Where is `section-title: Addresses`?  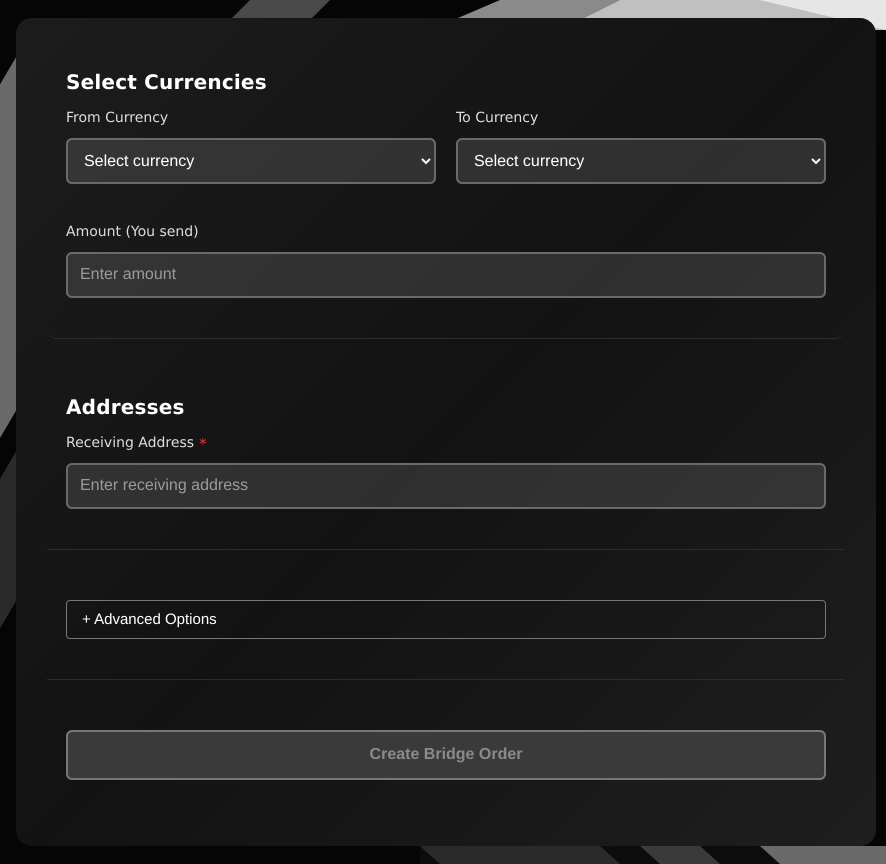
section-title: Addresses is located at coordinates (126, 407).